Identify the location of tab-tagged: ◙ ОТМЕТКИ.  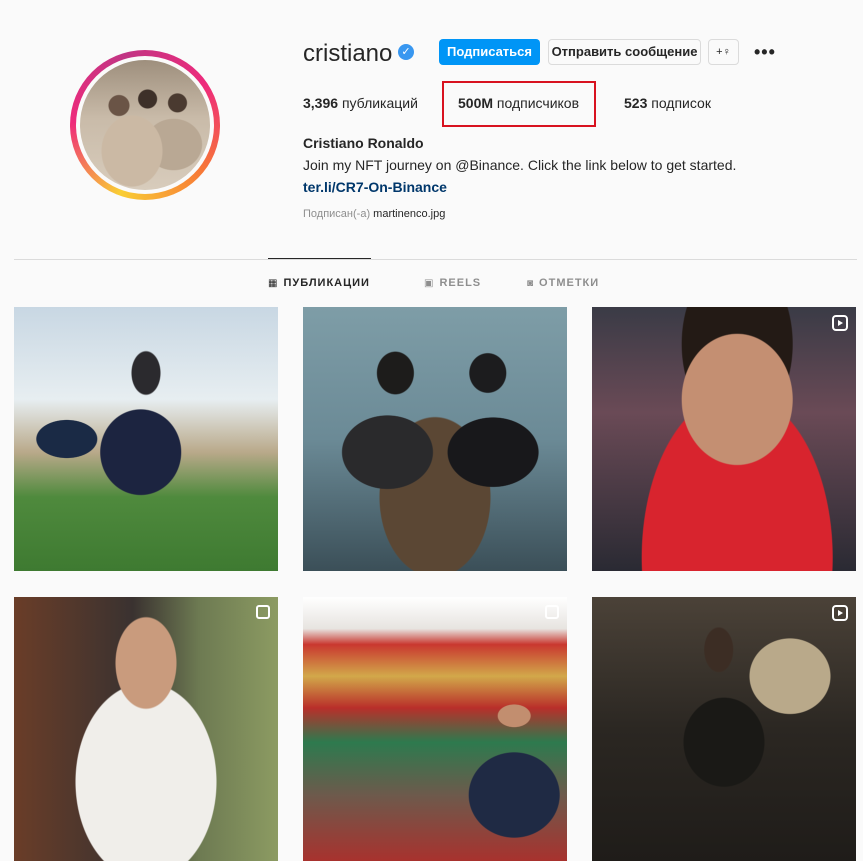
(563, 283).